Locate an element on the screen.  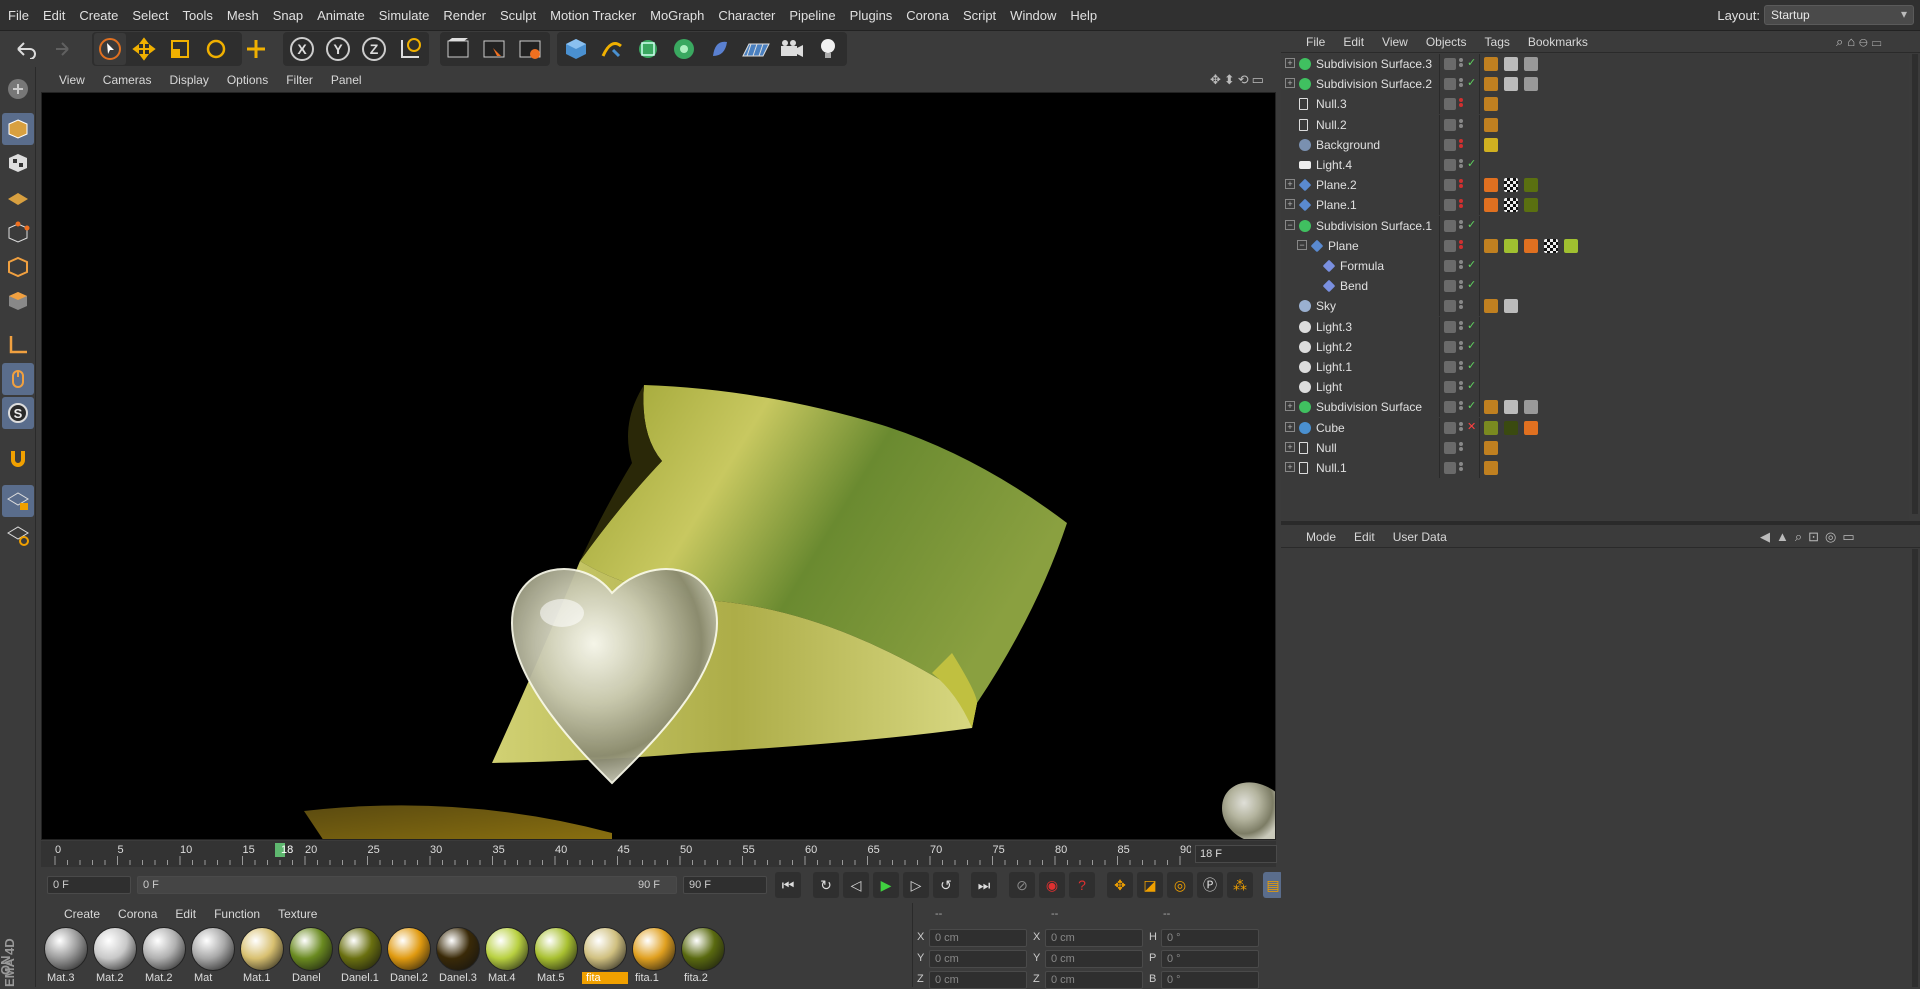
object-row: Background is located at coordinates (1595, 144).